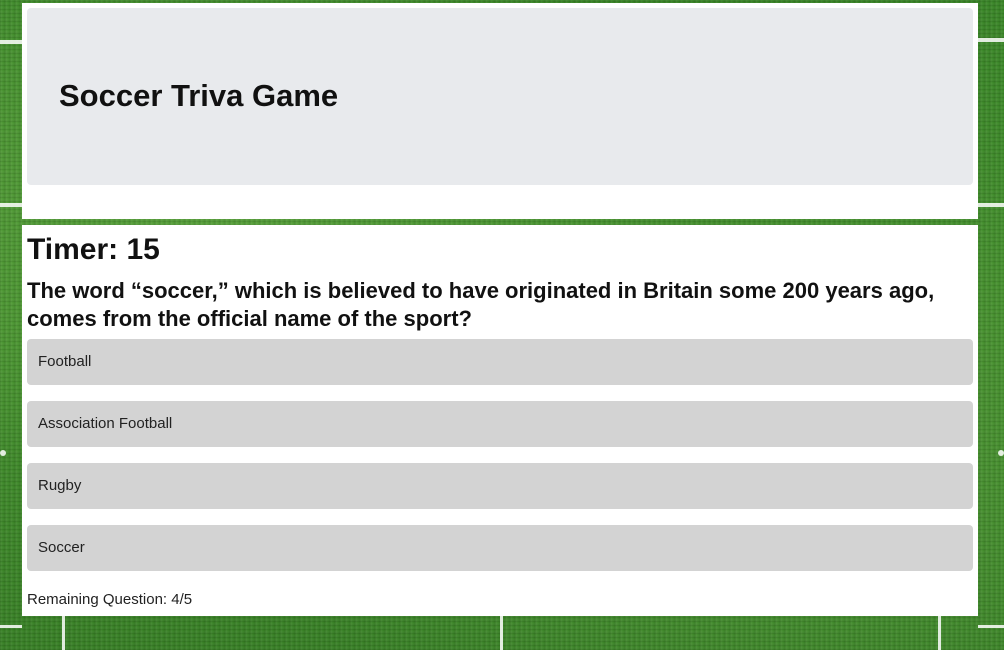  I want to click on page-title: Soccer Triva Game, so click(199, 95).